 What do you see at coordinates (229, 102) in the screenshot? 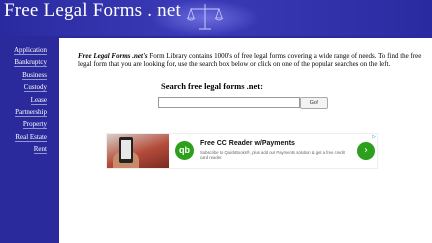
I see `search-input` at bounding box center [229, 102].